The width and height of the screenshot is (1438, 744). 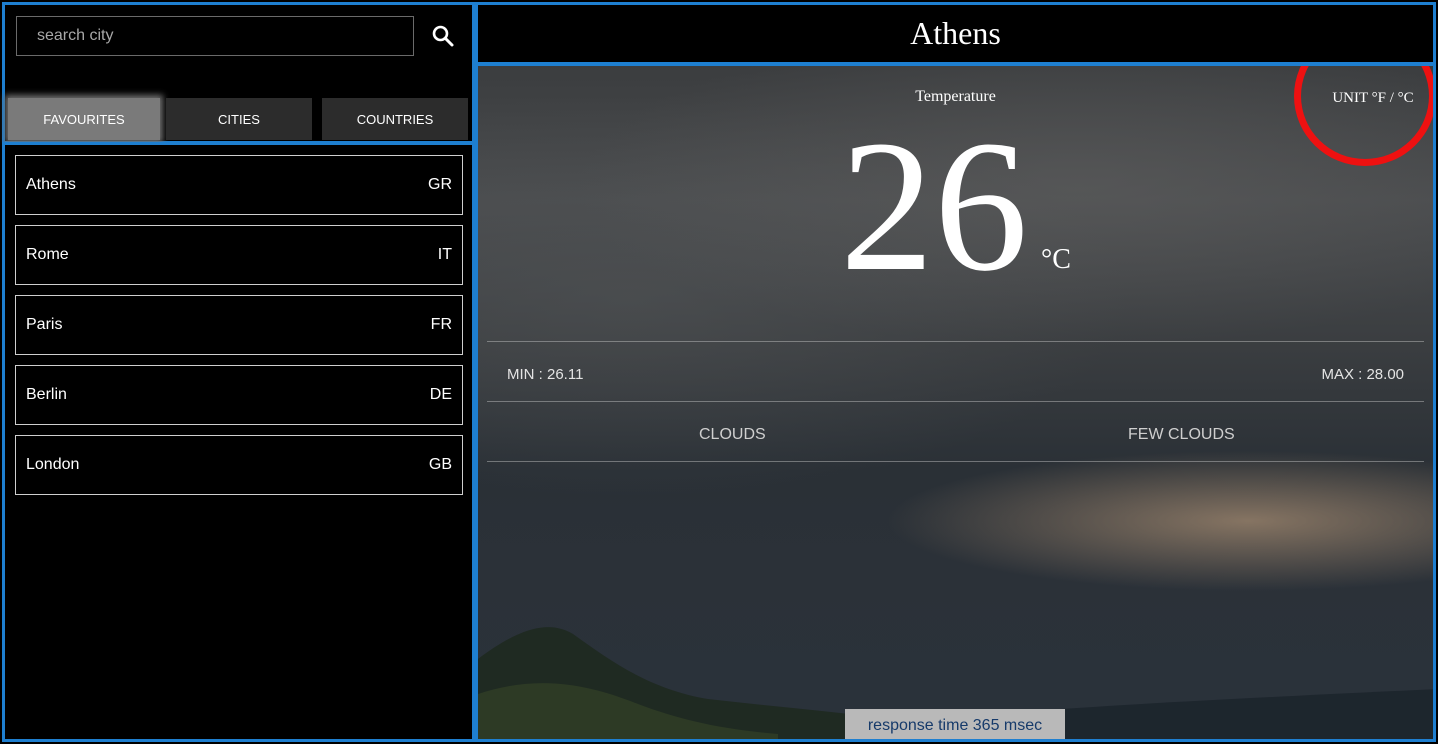 What do you see at coordinates (440, 184) in the screenshot?
I see `country-code: GR` at bounding box center [440, 184].